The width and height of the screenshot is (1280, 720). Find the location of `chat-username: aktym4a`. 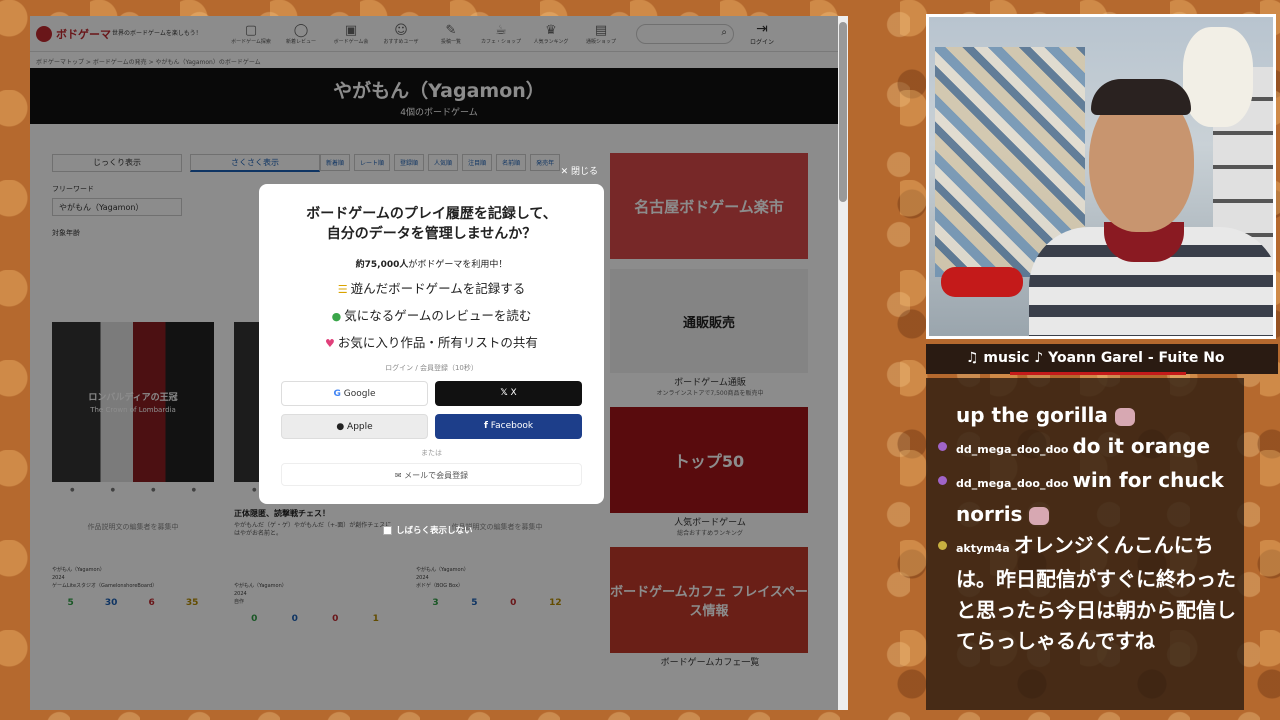

chat-username: aktym4a is located at coordinates (983, 548).